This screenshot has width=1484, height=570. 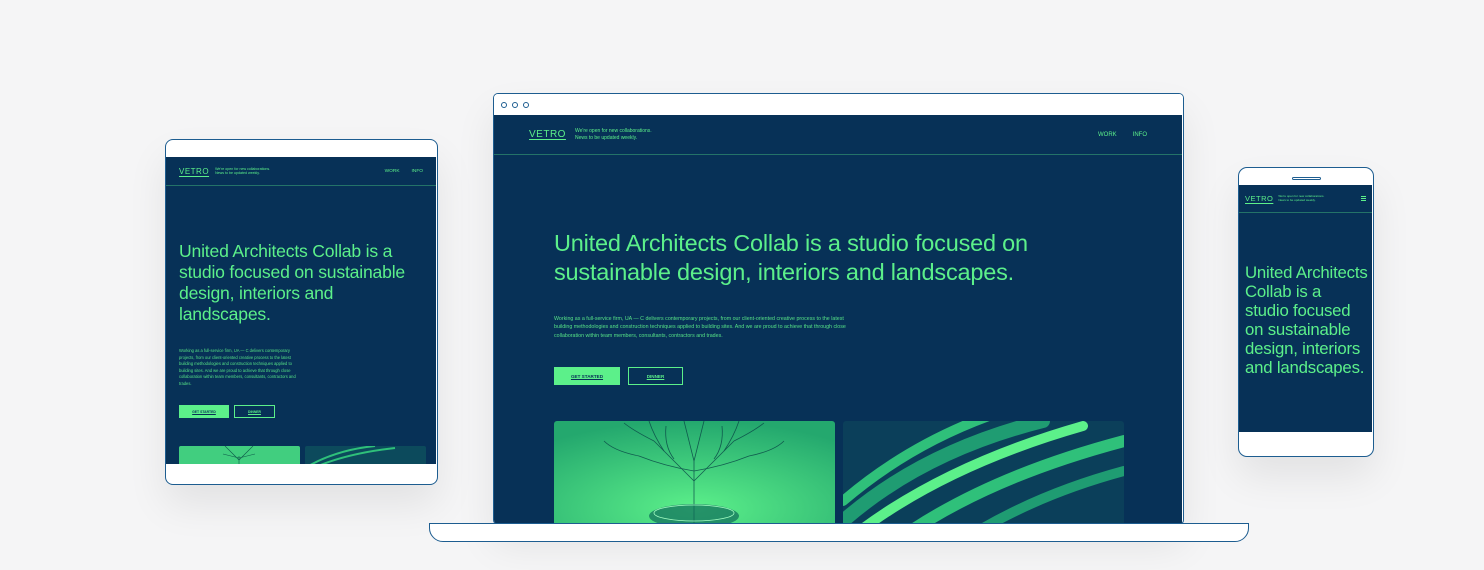 I want to click on tablet-dinner-button: DINNER, so click(x=254, y=411).